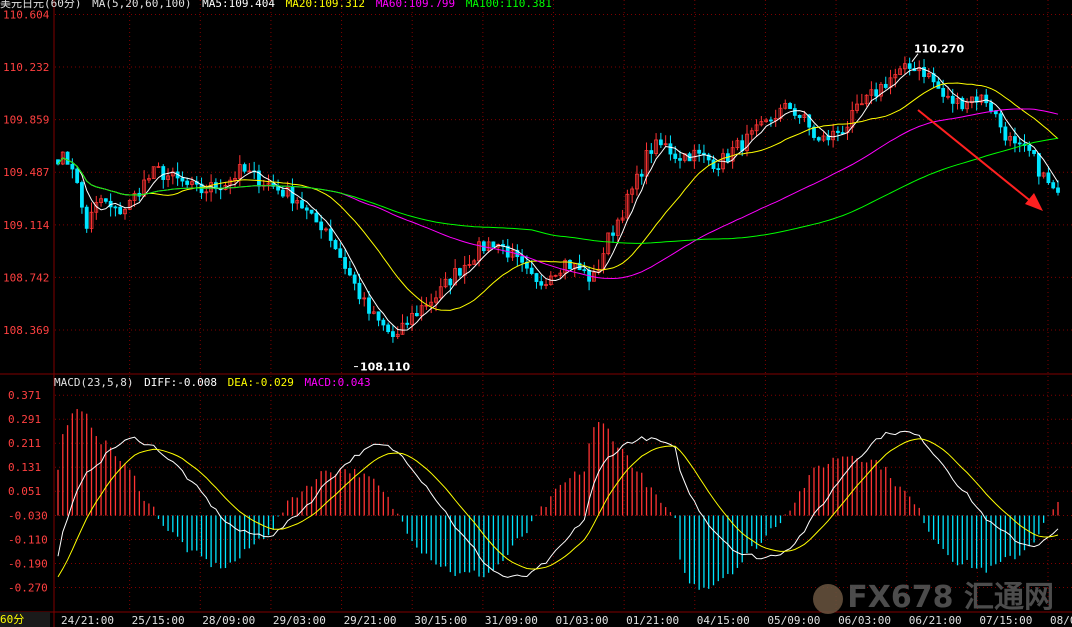  I want to click on instrument-title: 美元日元(60分), so click(41, 5).